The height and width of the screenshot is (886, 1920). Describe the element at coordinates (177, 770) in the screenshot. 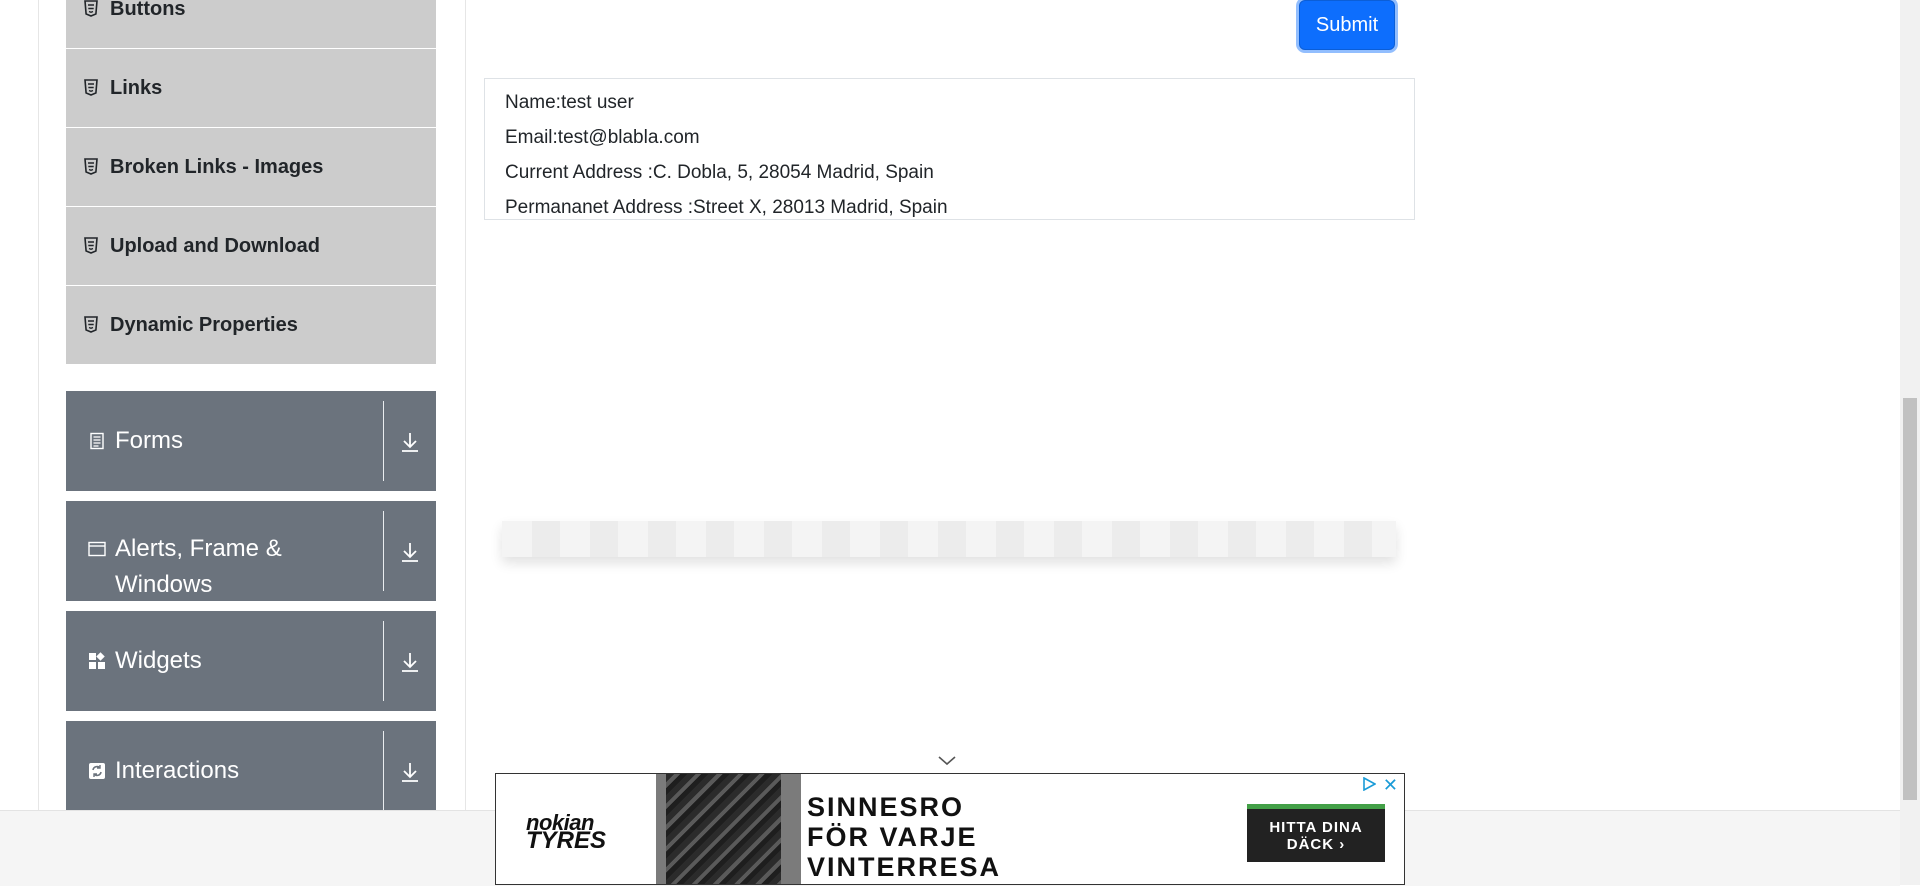

I see `group-label: Interactions` at that location.